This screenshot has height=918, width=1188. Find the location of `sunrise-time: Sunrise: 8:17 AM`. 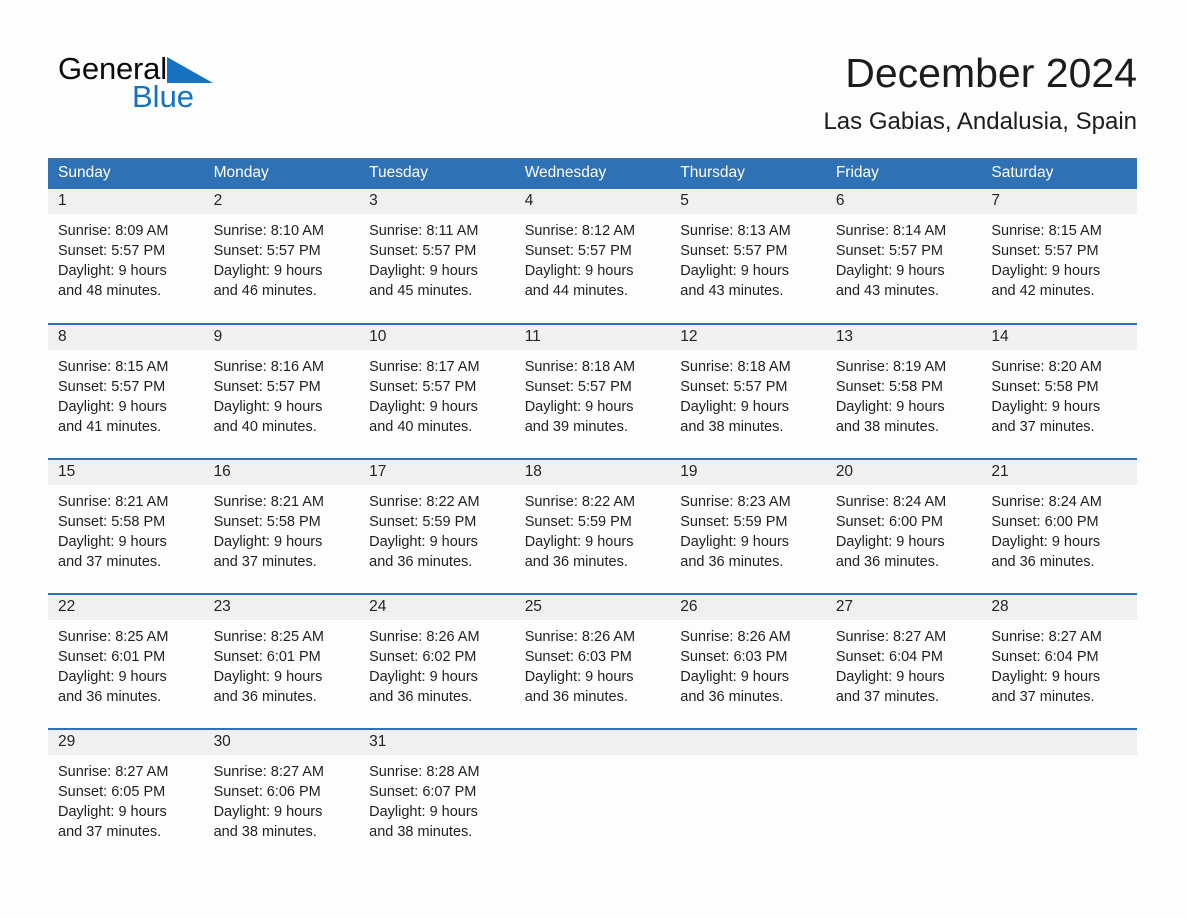

sunrise-time: Sunrise: 8:17 AM is located at coordinates (424, 367).